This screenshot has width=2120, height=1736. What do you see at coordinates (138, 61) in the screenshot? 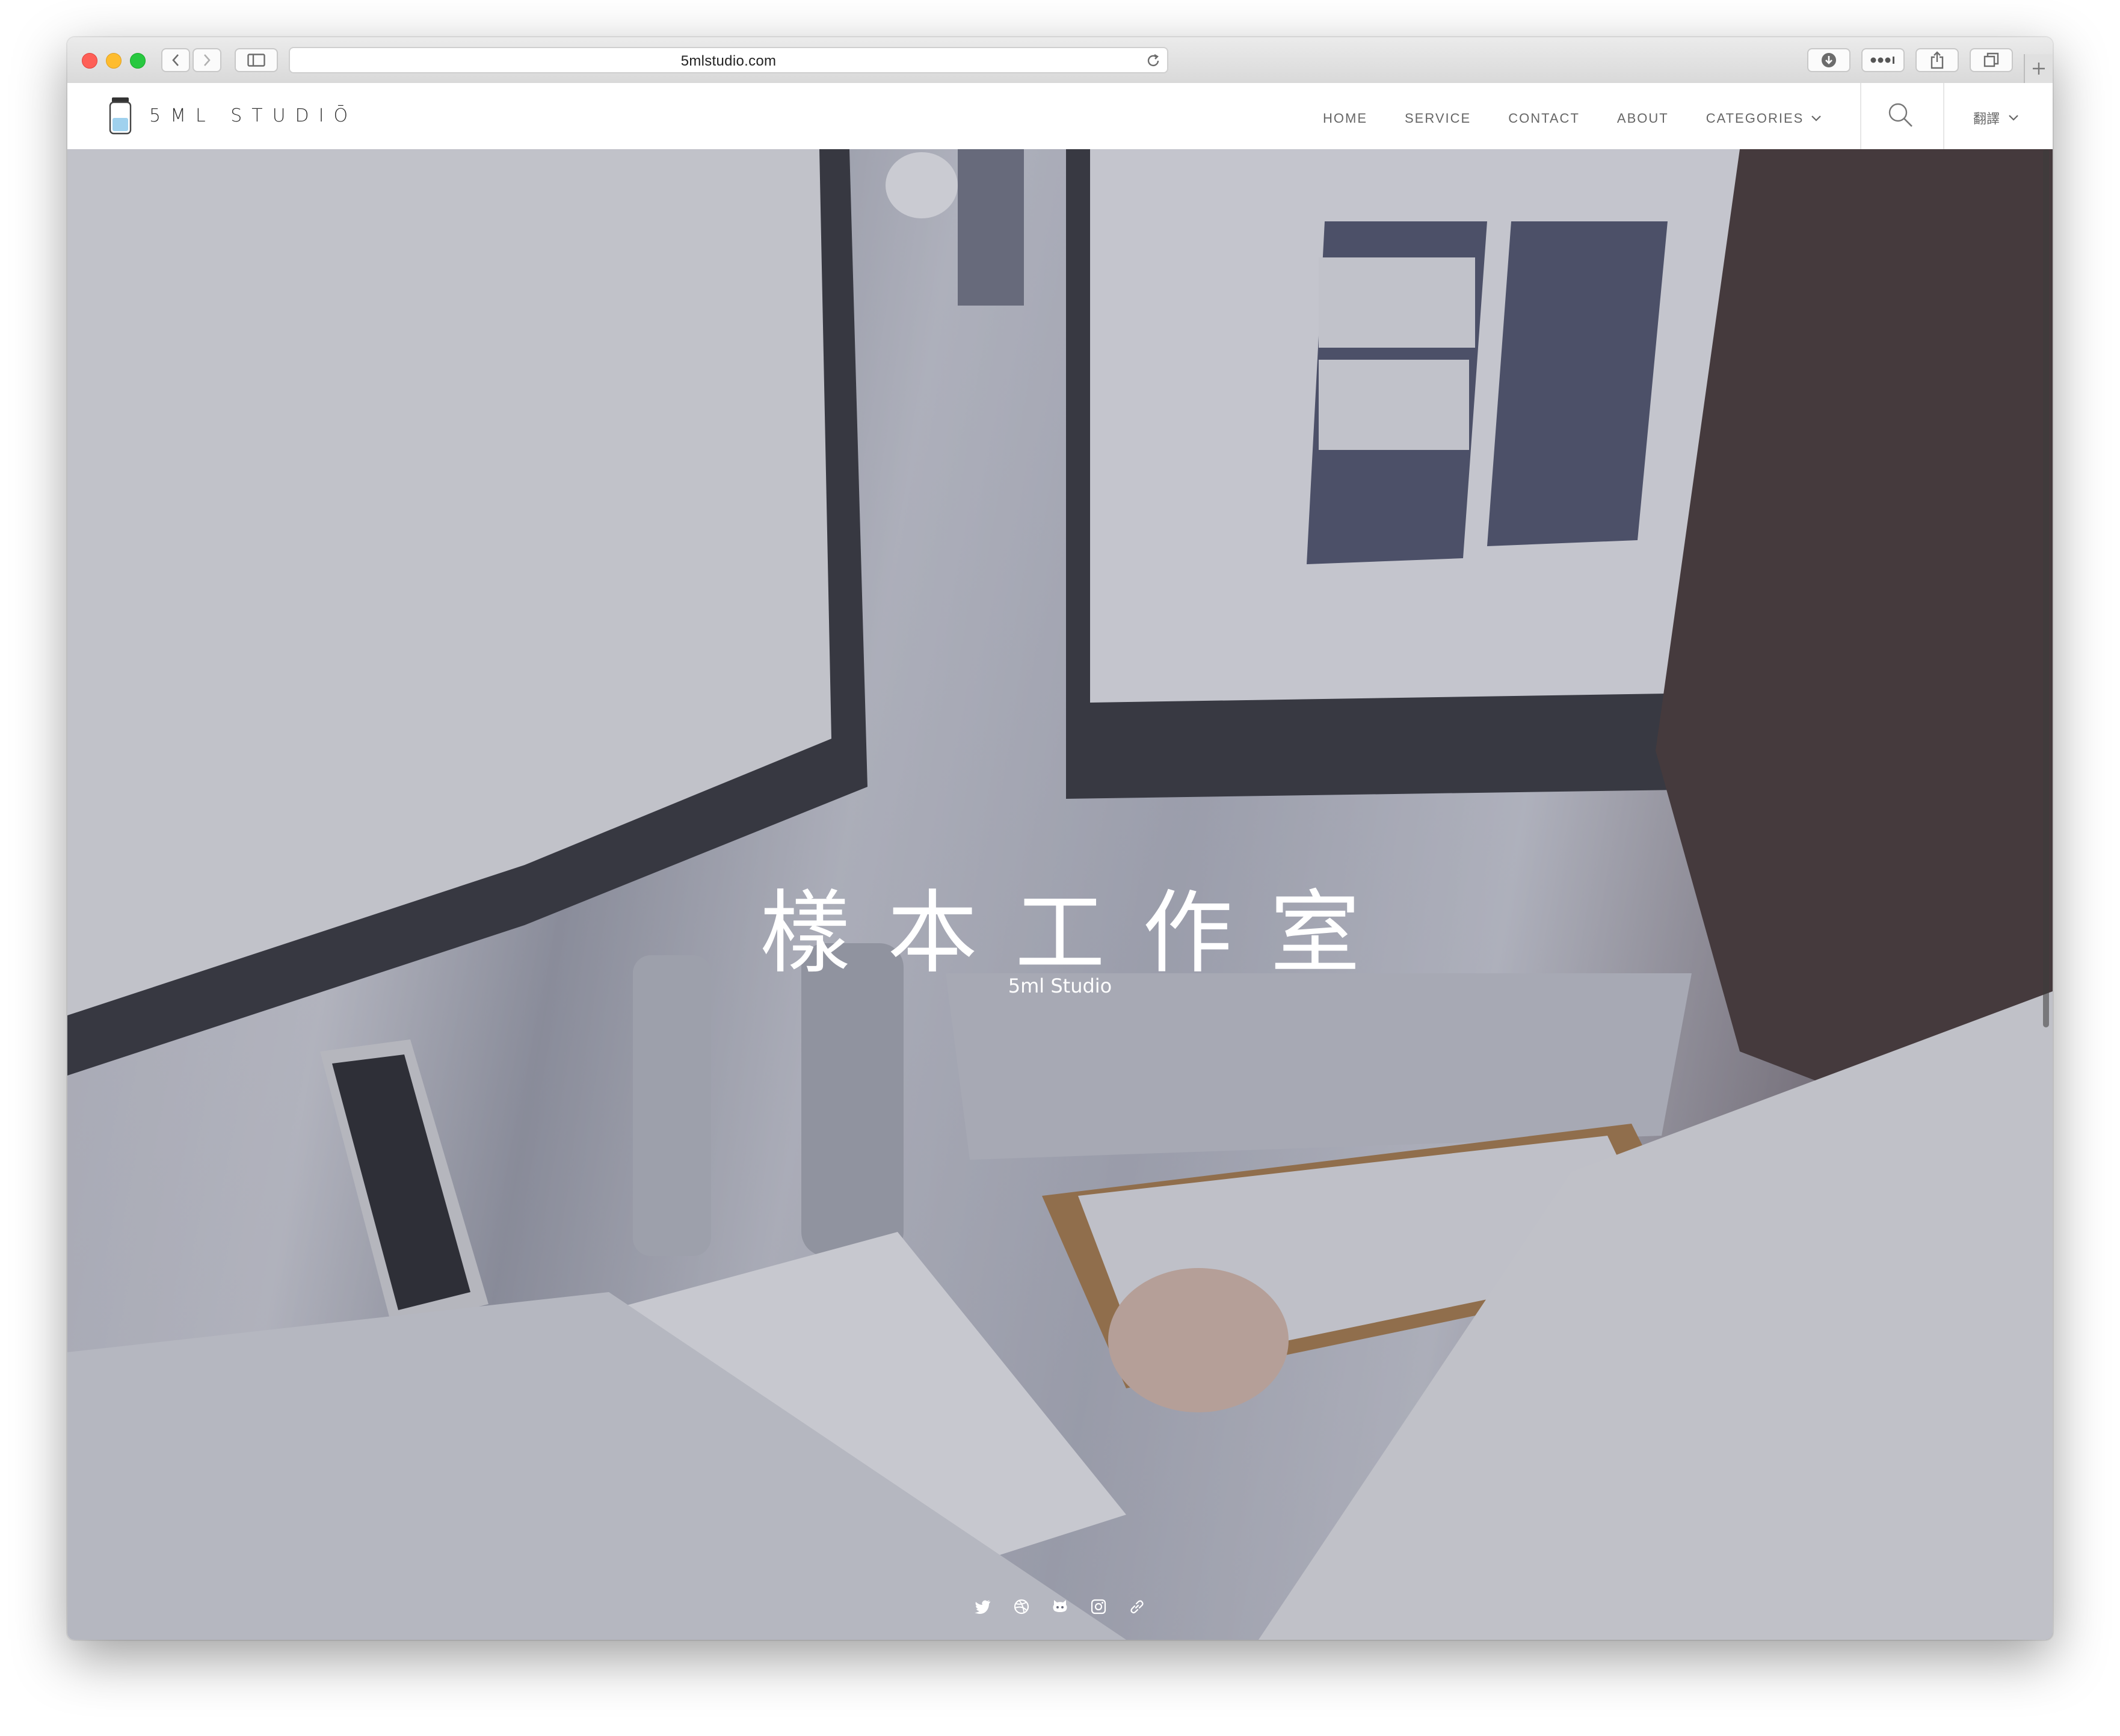
I see `zoom-window-button` at bounding box center [138, 61].